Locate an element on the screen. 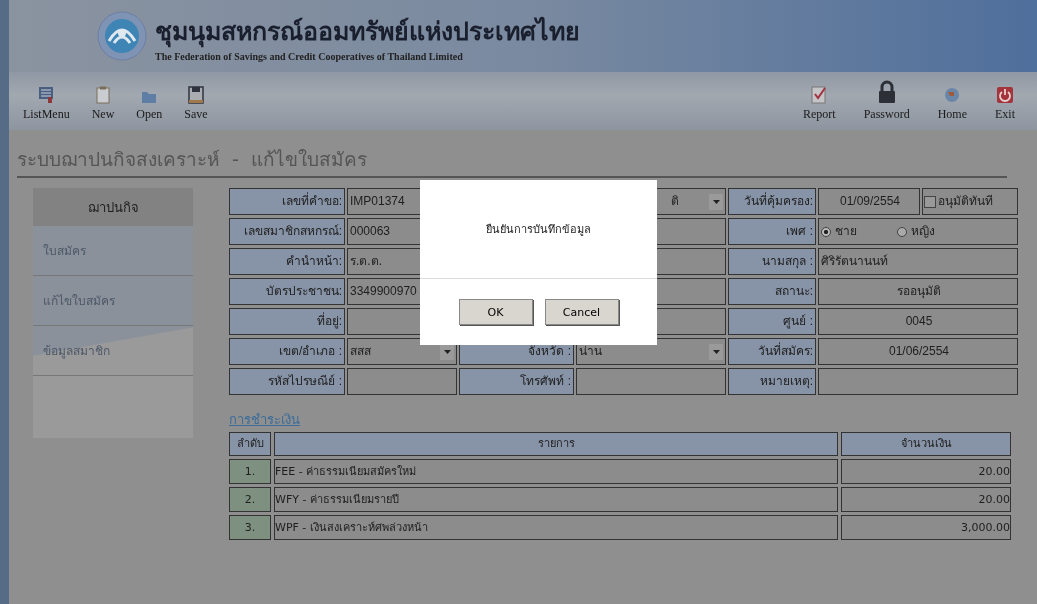 This screenshot has width=1037, height=604. field-label: หมายเหตุ: is located at coordinates (772, 381).